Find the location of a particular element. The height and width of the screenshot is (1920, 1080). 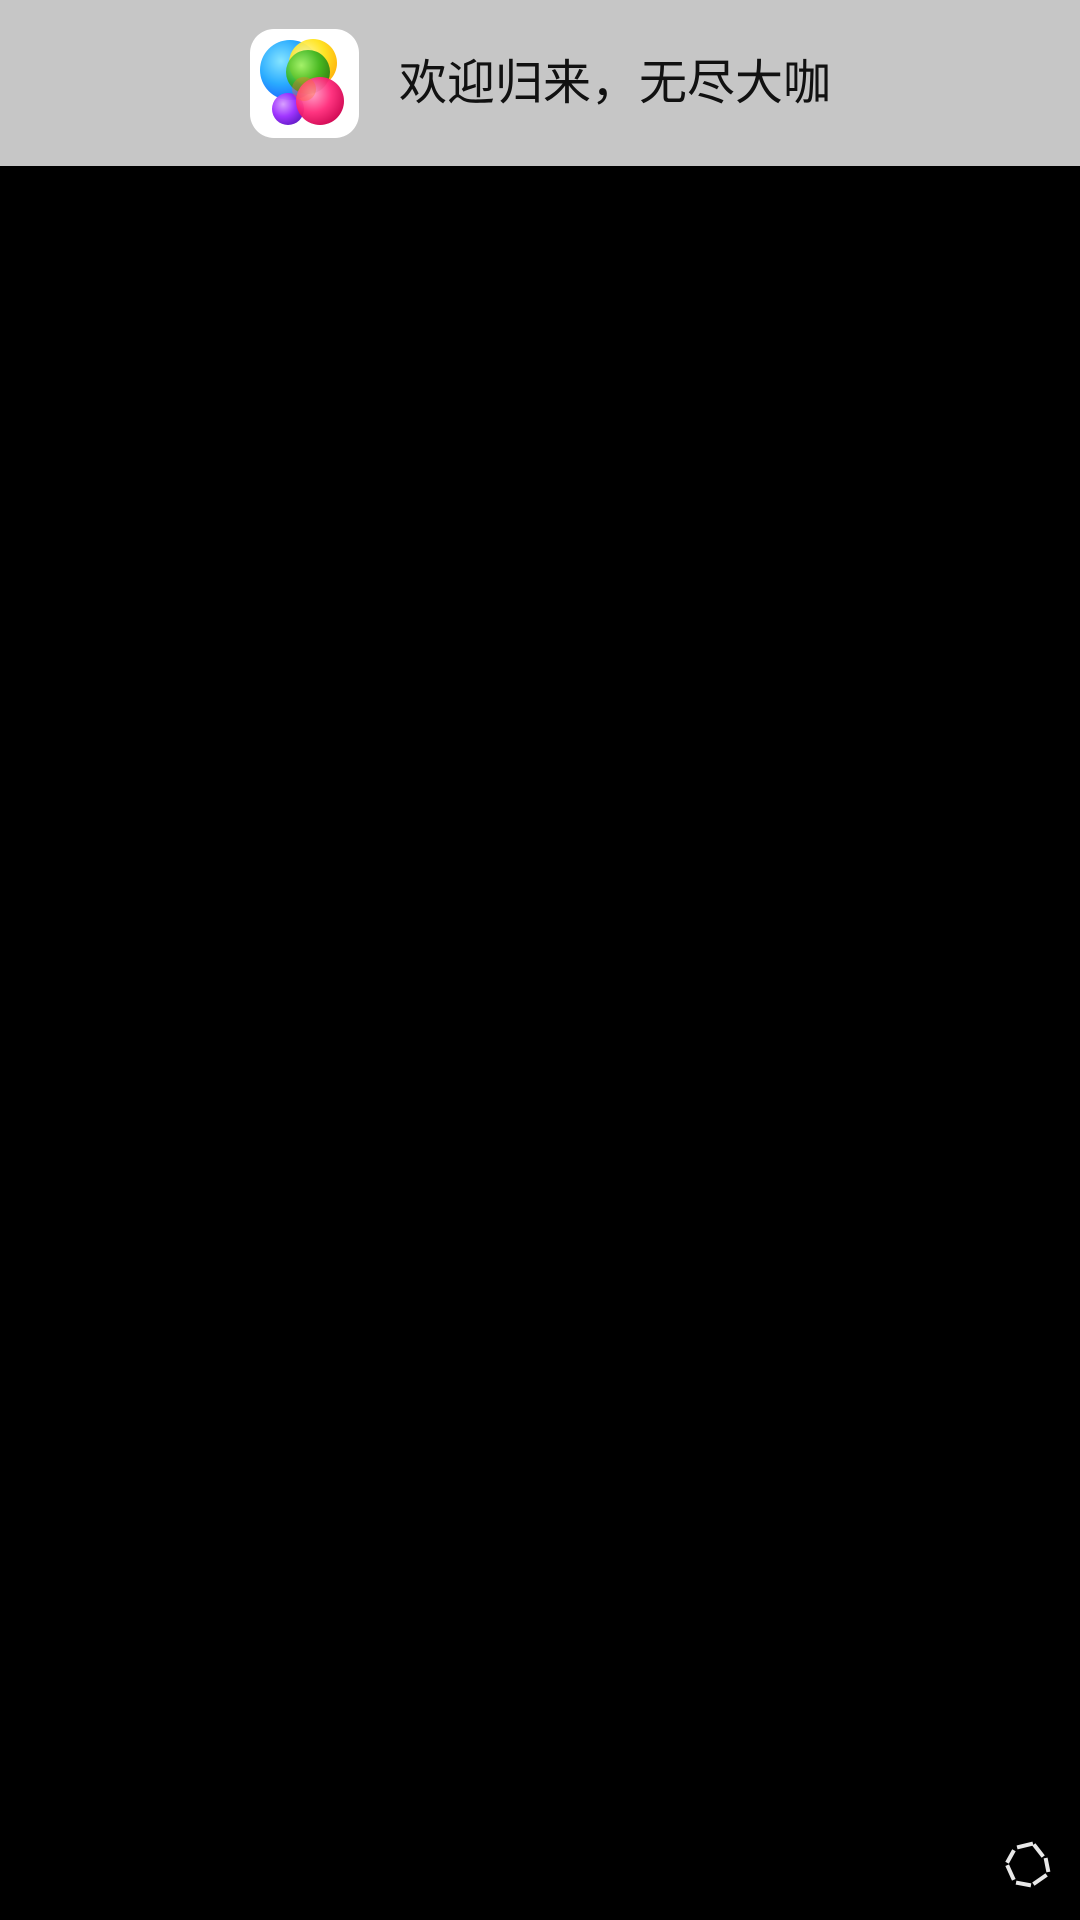

banner-content: 欢迎归来，无尽大咖 is located at coordinates (540, 83).